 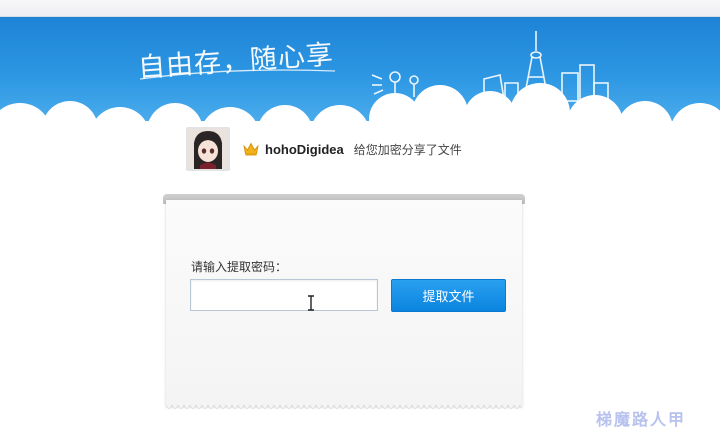 I want to click on card-zigzag-edge, so click(x=344, y=405).